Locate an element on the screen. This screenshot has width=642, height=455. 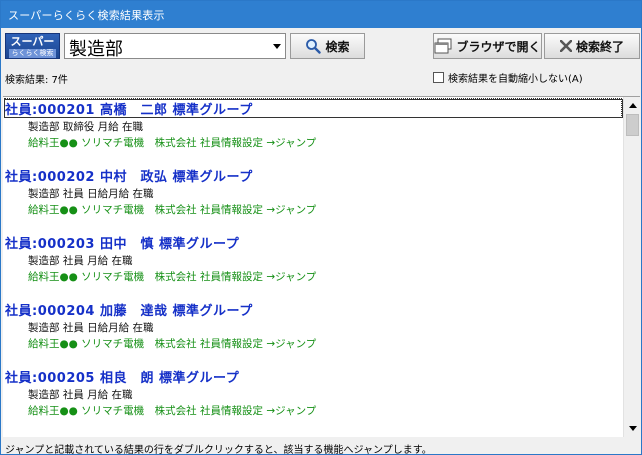
vertical-scrollbar is located at coordinates (631, 267).